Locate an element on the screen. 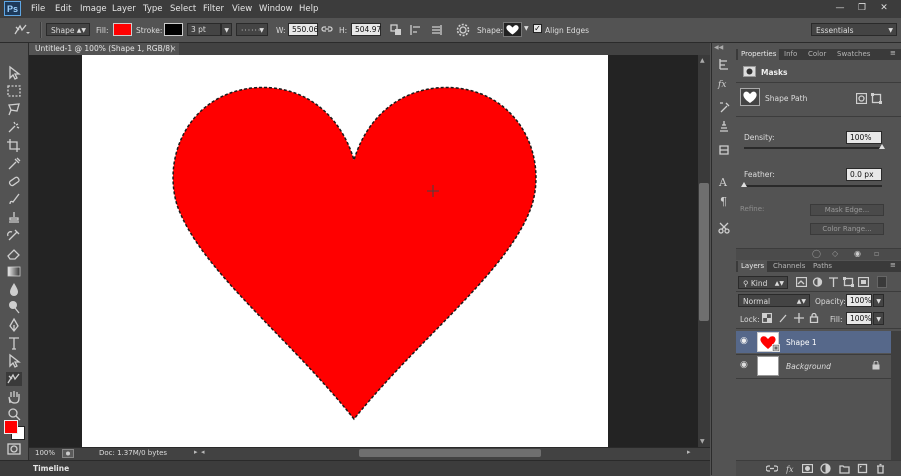 The image size is (901, 476). fill-color-swatch is located at coordinates (122, 29).